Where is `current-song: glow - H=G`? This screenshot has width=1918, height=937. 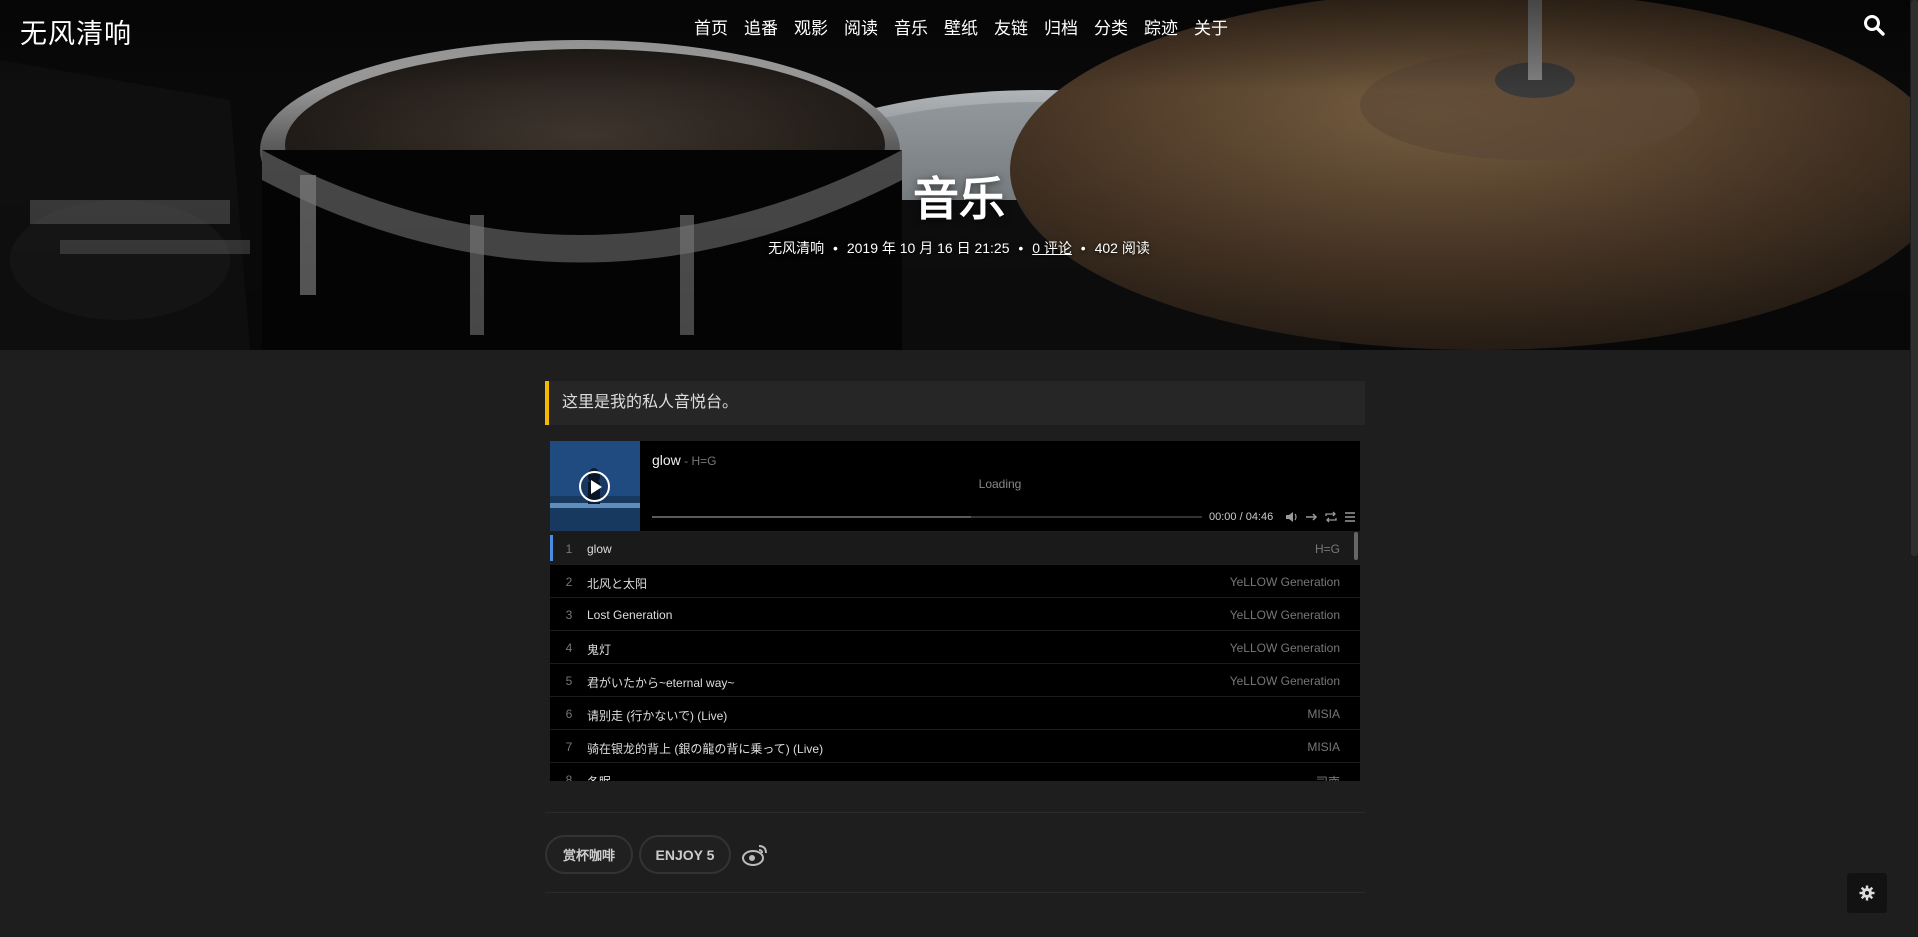 current-song: glow - H=G is located at coordinates (684, 460).